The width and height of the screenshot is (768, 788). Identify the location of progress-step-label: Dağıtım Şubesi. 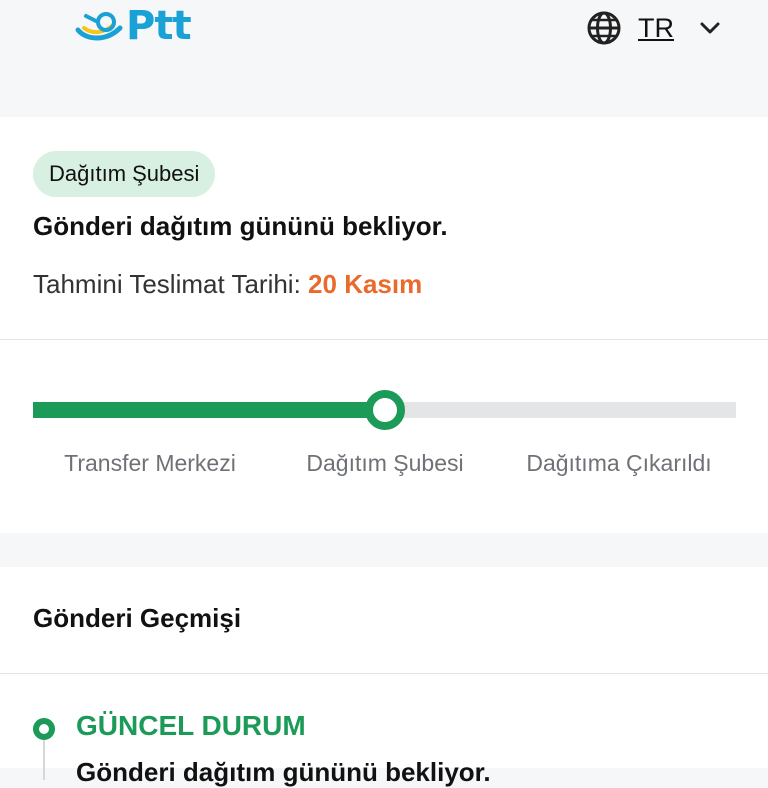
(385, 463).